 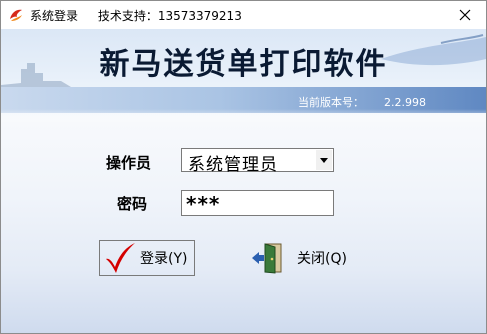 What do you see at coordinates (324, 160) in the screenshot?
I see `dropdown-arrow-icon` at bounding box center [324, 160].